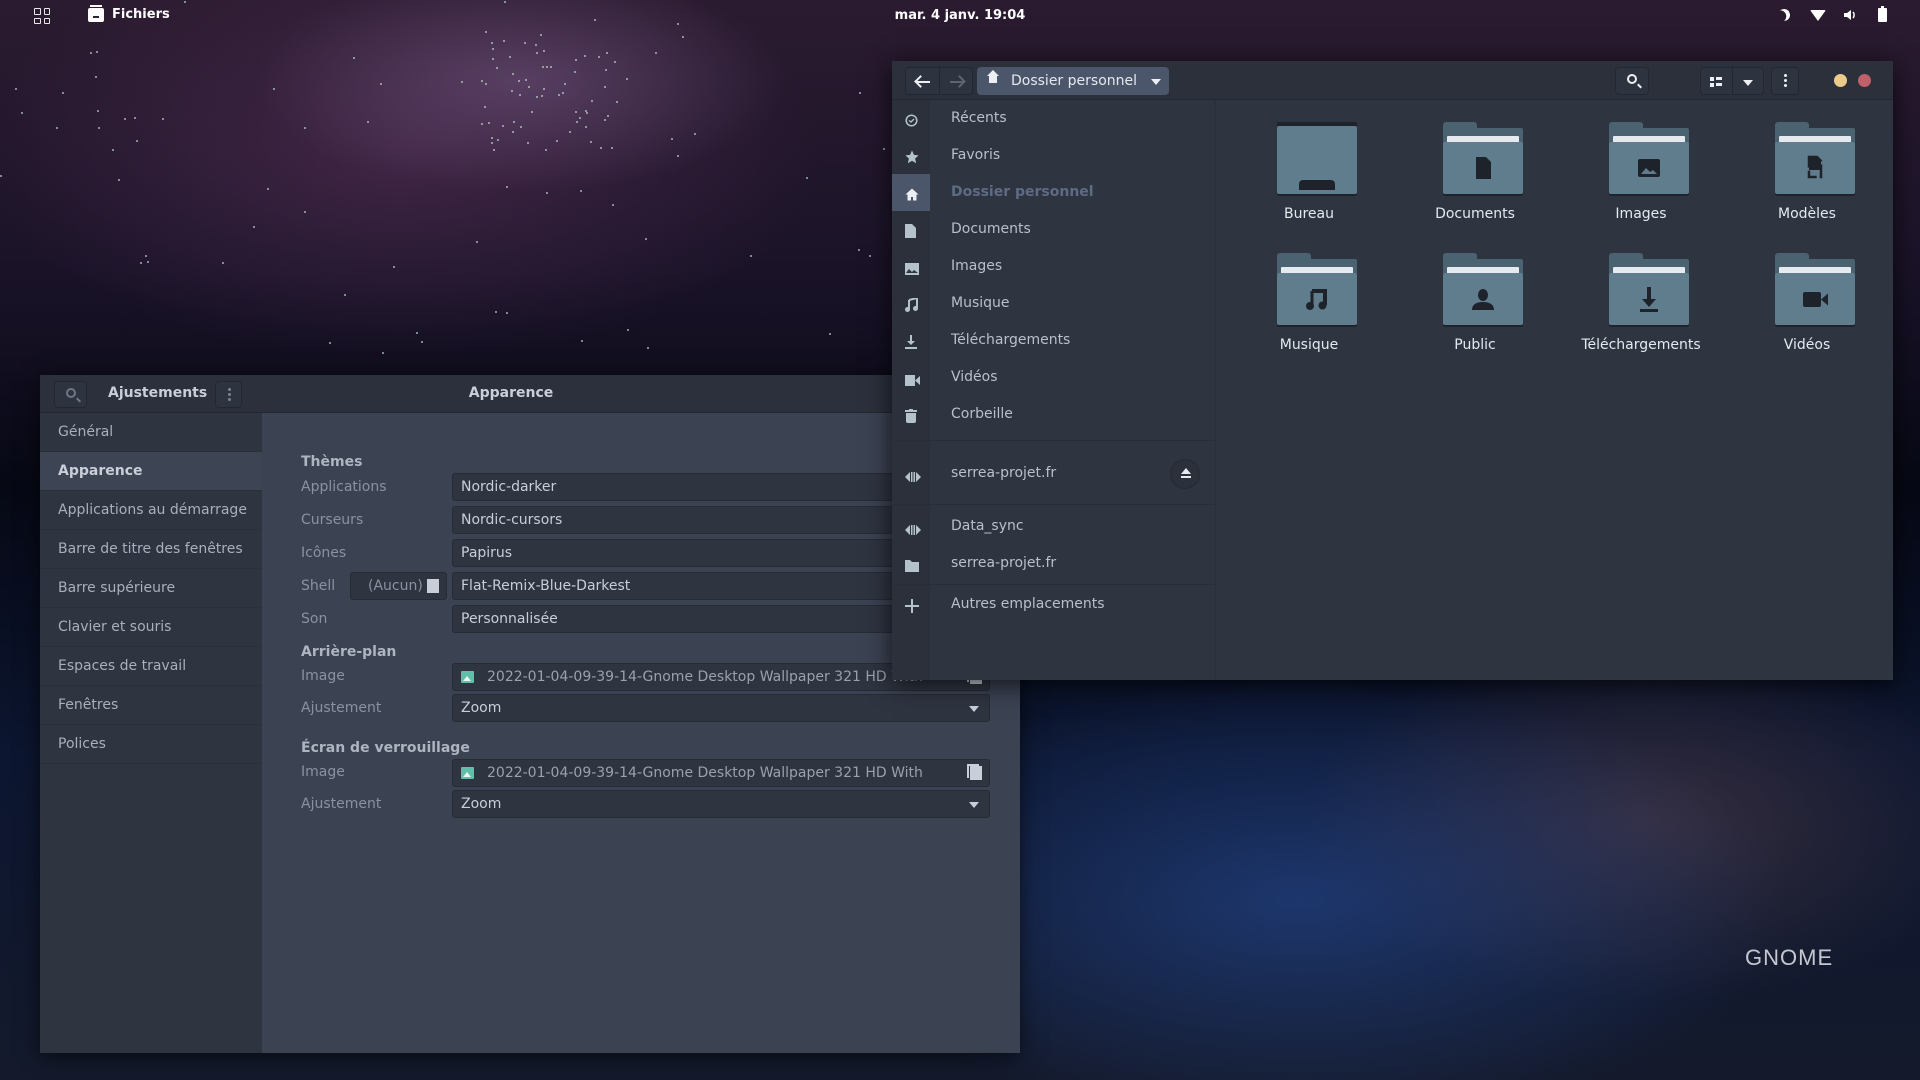  I want to click on downloads-folder-icon, so click(1649, 291).